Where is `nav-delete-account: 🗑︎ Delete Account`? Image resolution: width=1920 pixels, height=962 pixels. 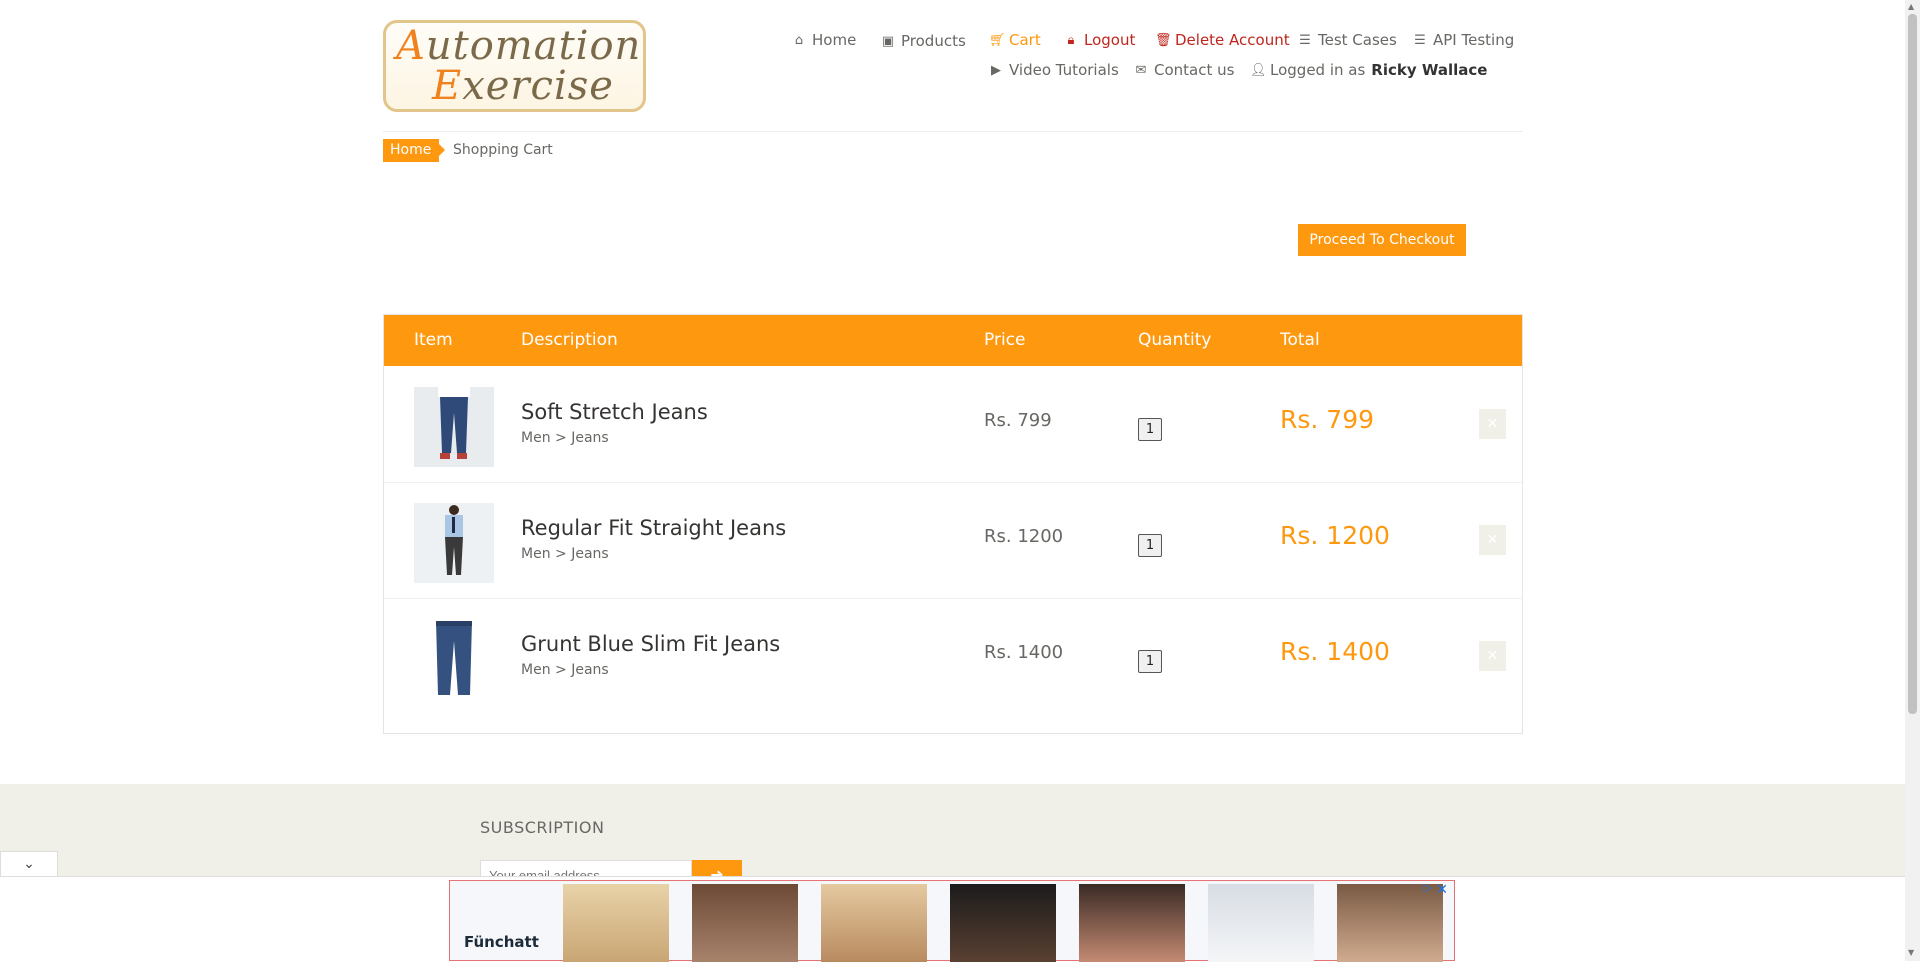 nav-delete-account: 🗑︎ Delete Account is located at coordinates (1222, 40).